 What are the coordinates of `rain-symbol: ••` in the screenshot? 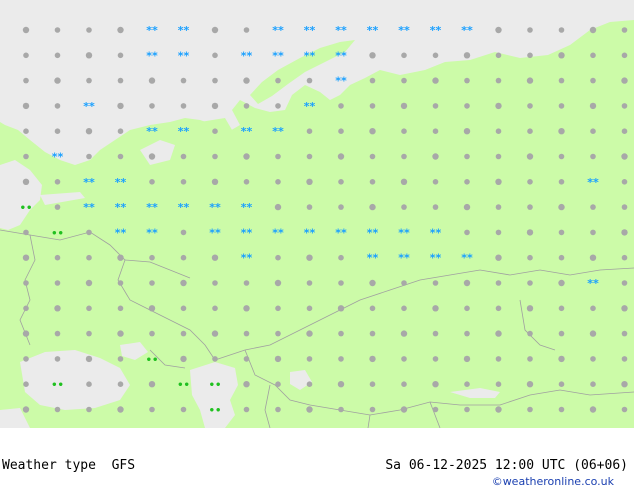 It's located at (215, 411).